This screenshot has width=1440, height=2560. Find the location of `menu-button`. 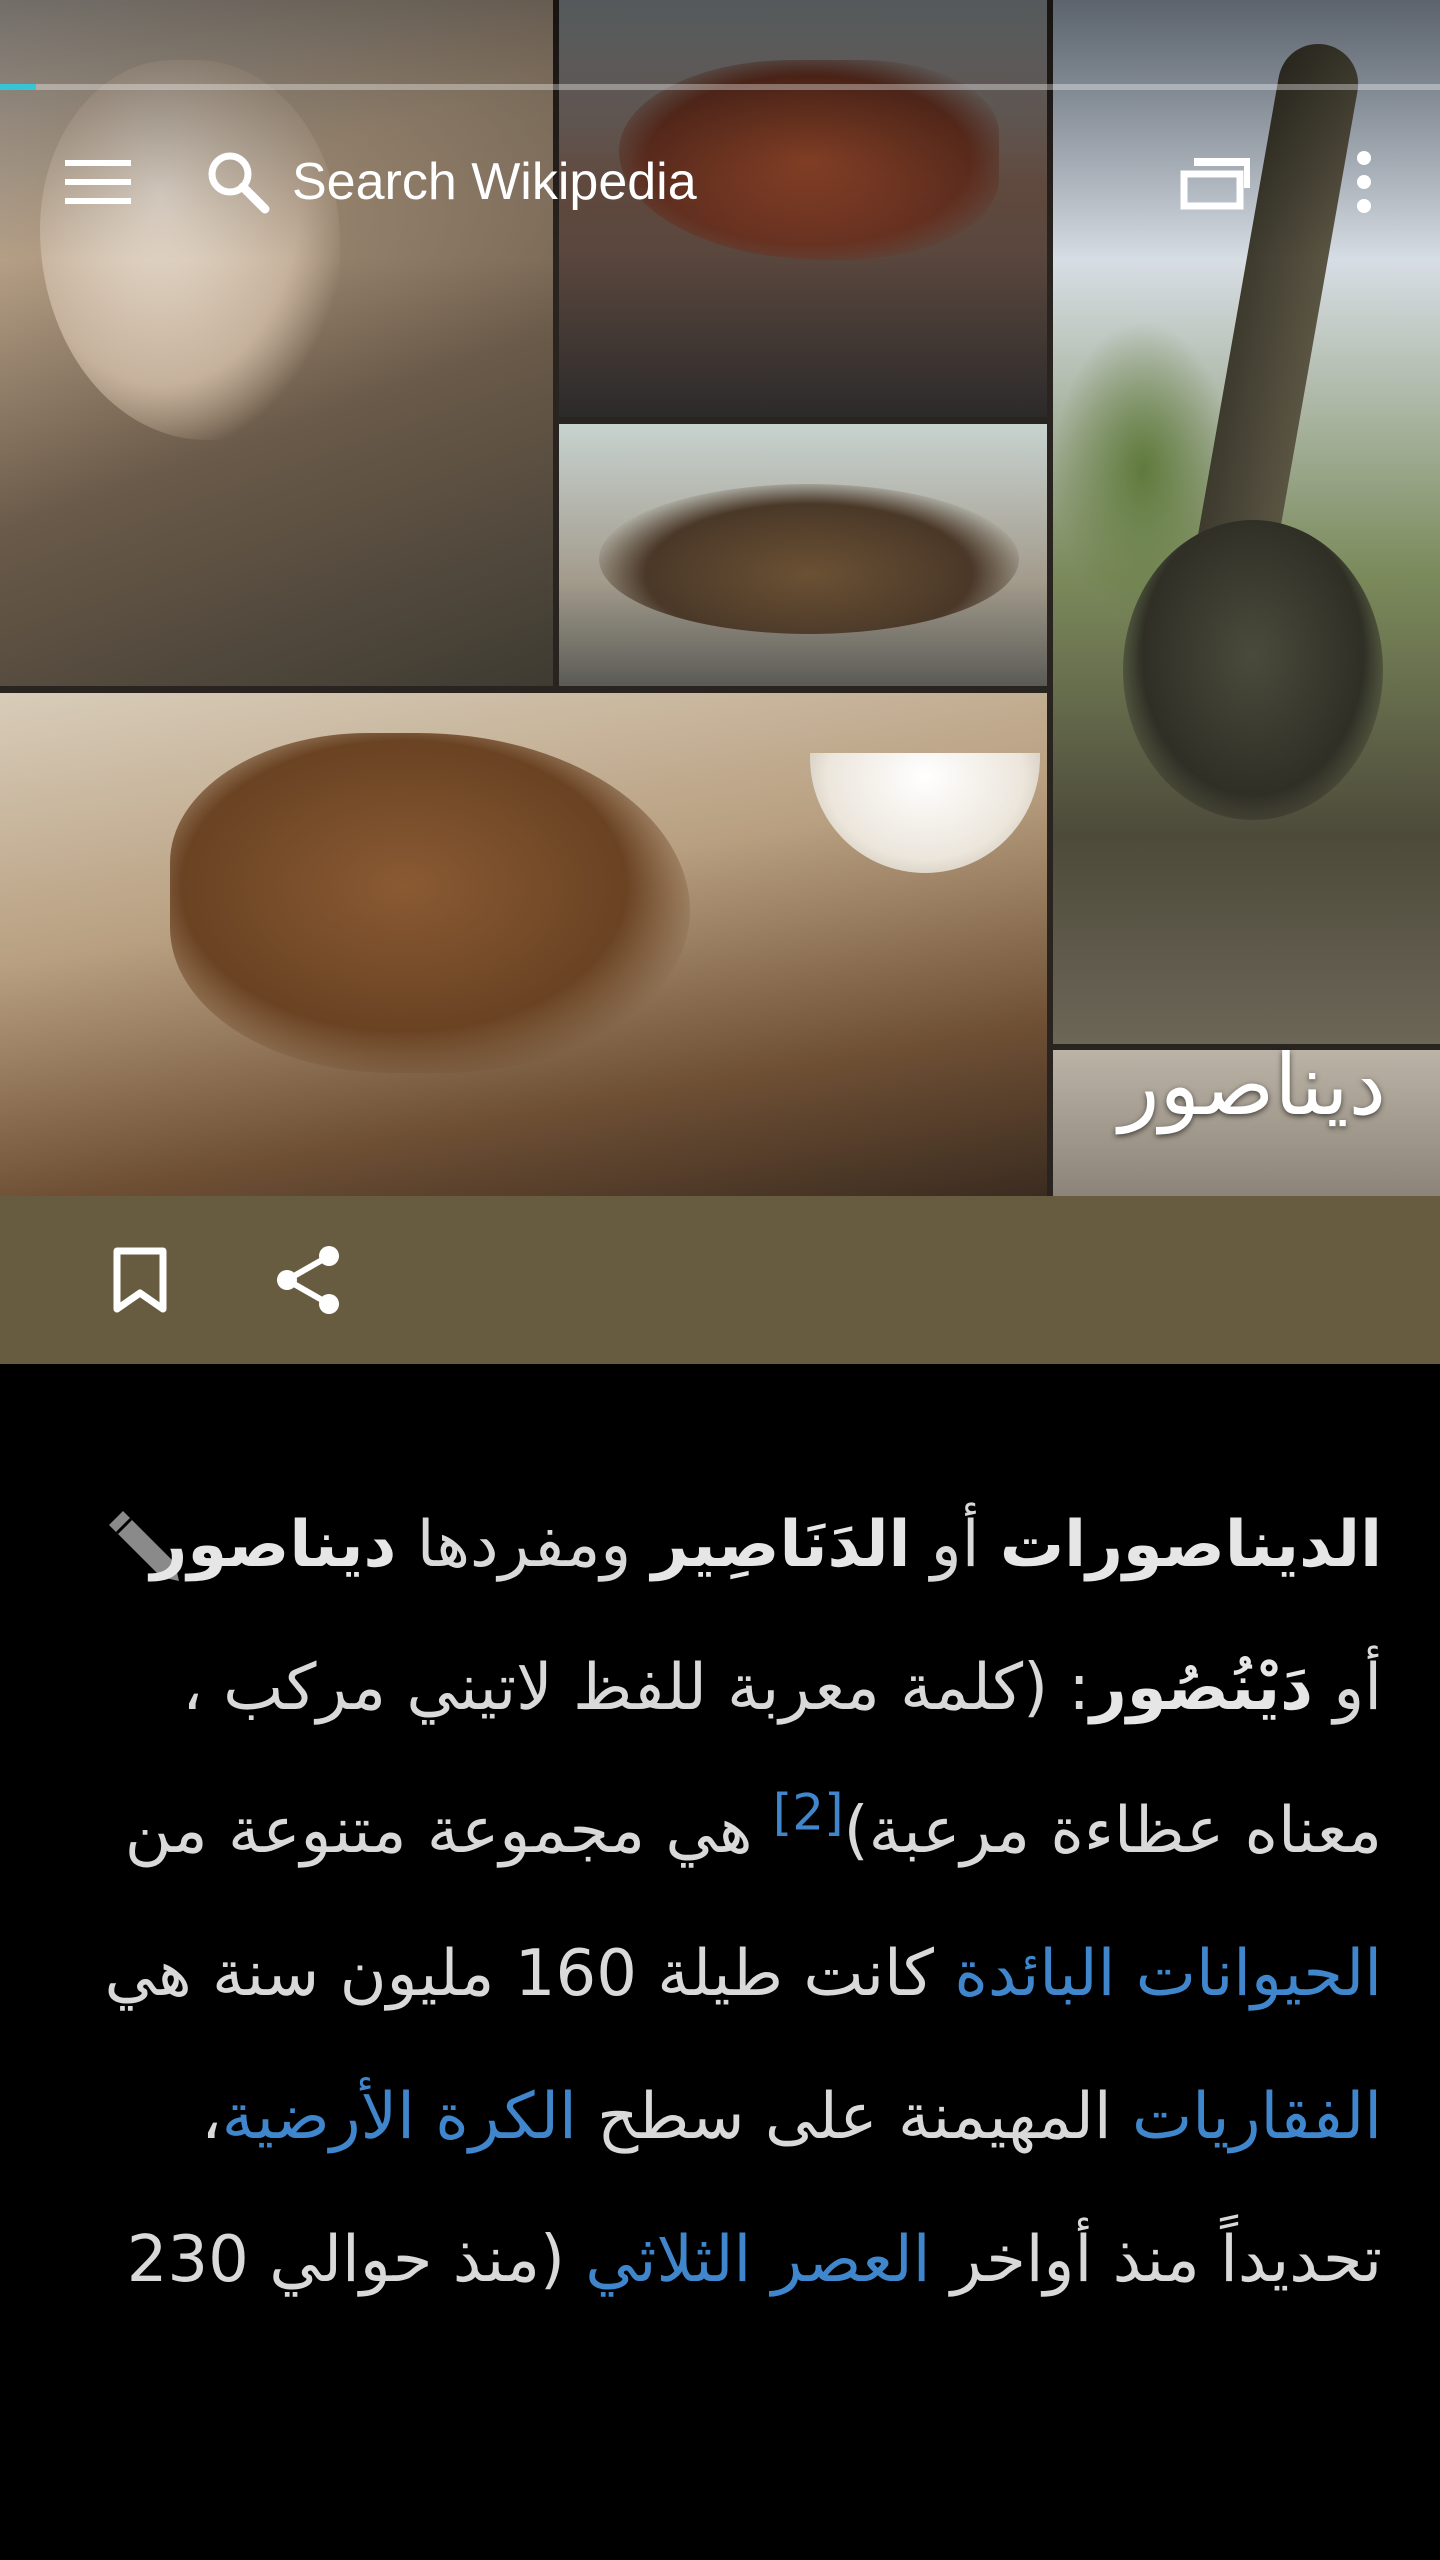

menu-button is located at coordinates (98, 182).